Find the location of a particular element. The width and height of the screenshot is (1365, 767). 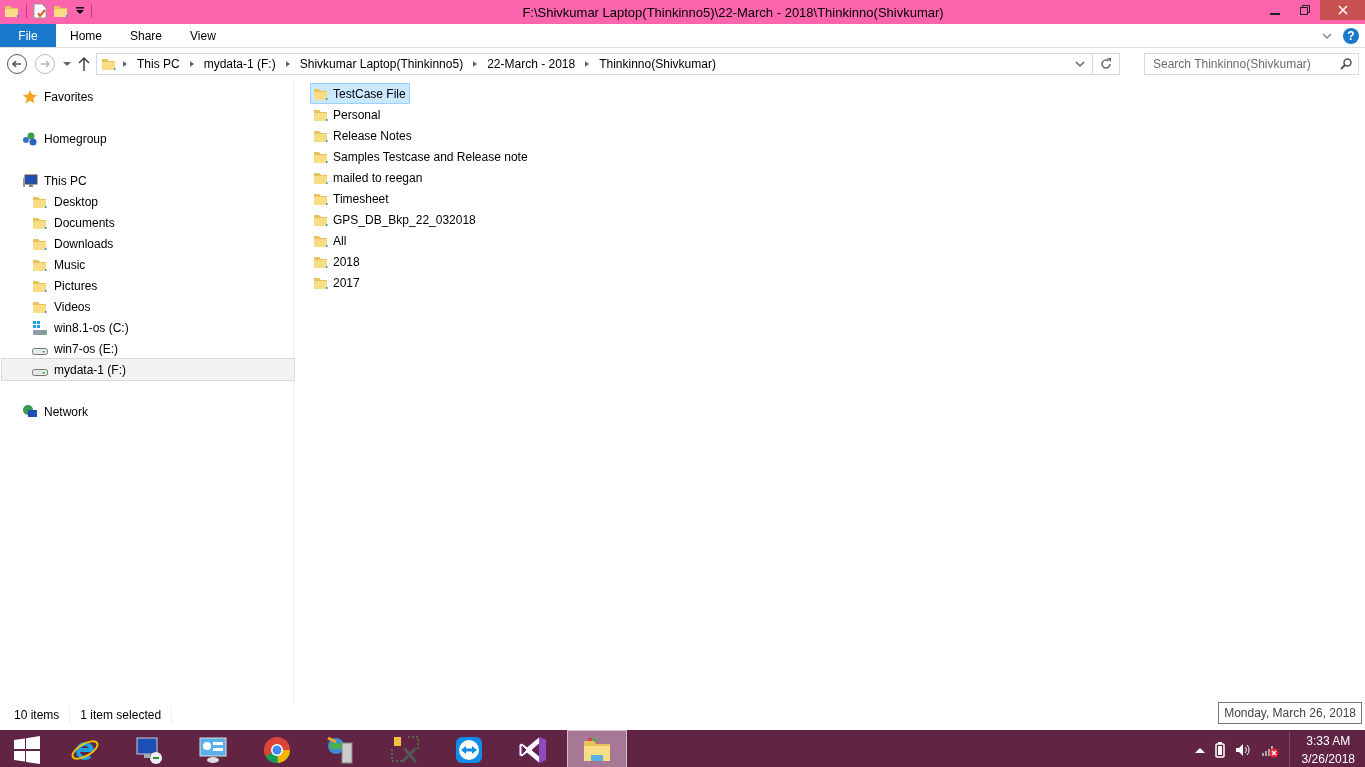

ribbon-tab: View is located at coordinates (203, 35).